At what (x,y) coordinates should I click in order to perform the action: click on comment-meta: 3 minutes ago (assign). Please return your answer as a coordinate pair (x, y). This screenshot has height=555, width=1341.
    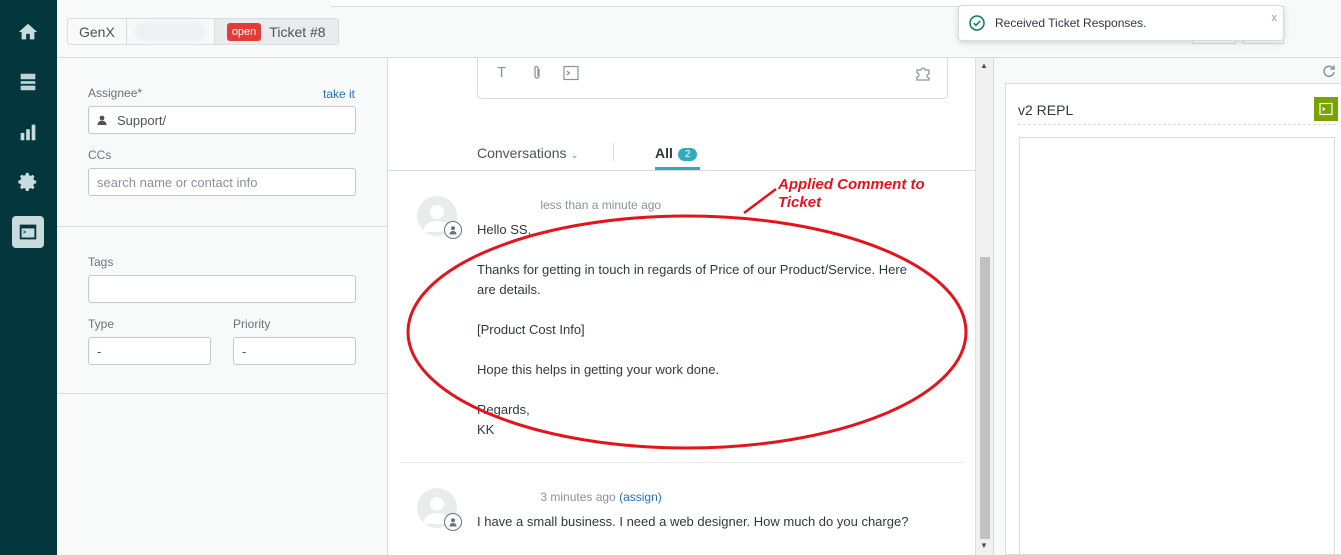
    Looking at the image, I should click on (569, 497).